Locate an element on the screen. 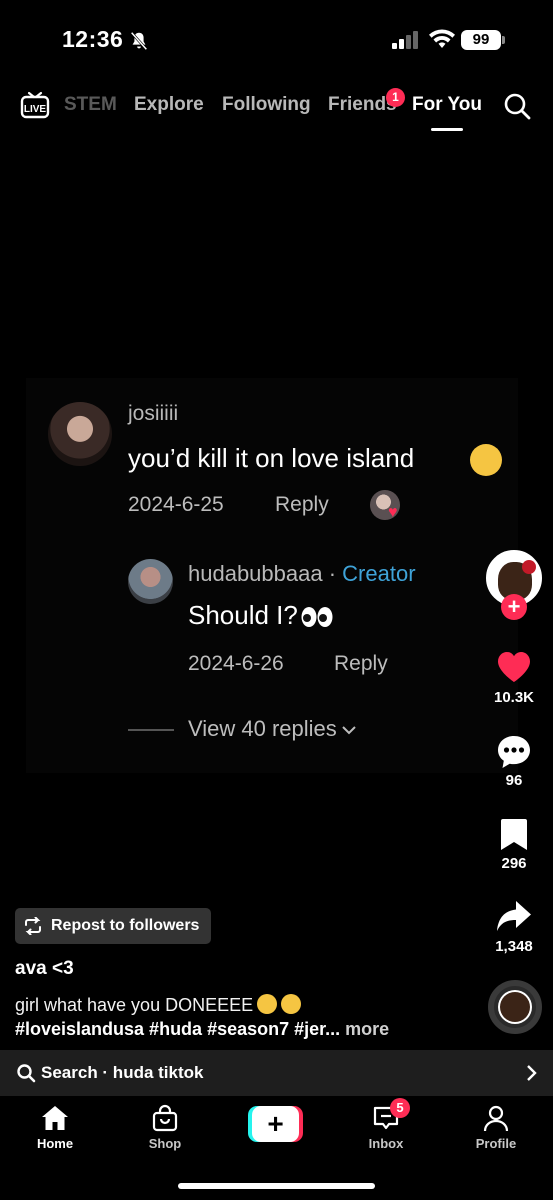 This screenshot has height=1200, width=553. repost-icon is located at coordinates (33, 926).